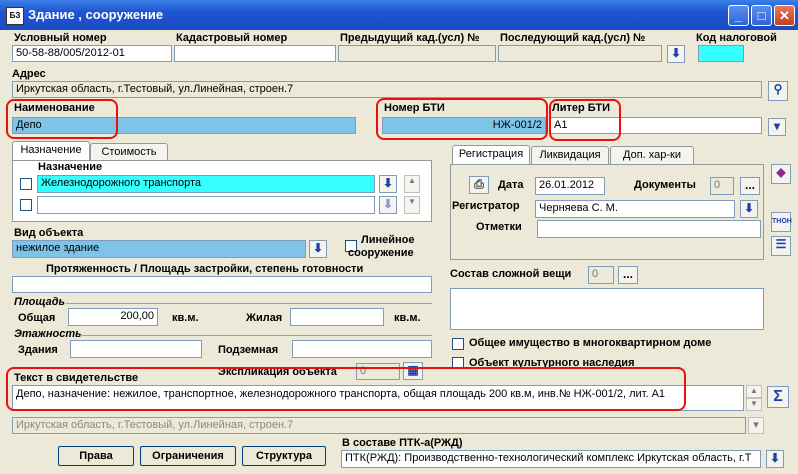  What do you see at coordinates (778, 397) in the screenshot?
I see `sum-icon: Σ` at bounding box center [778, 397].